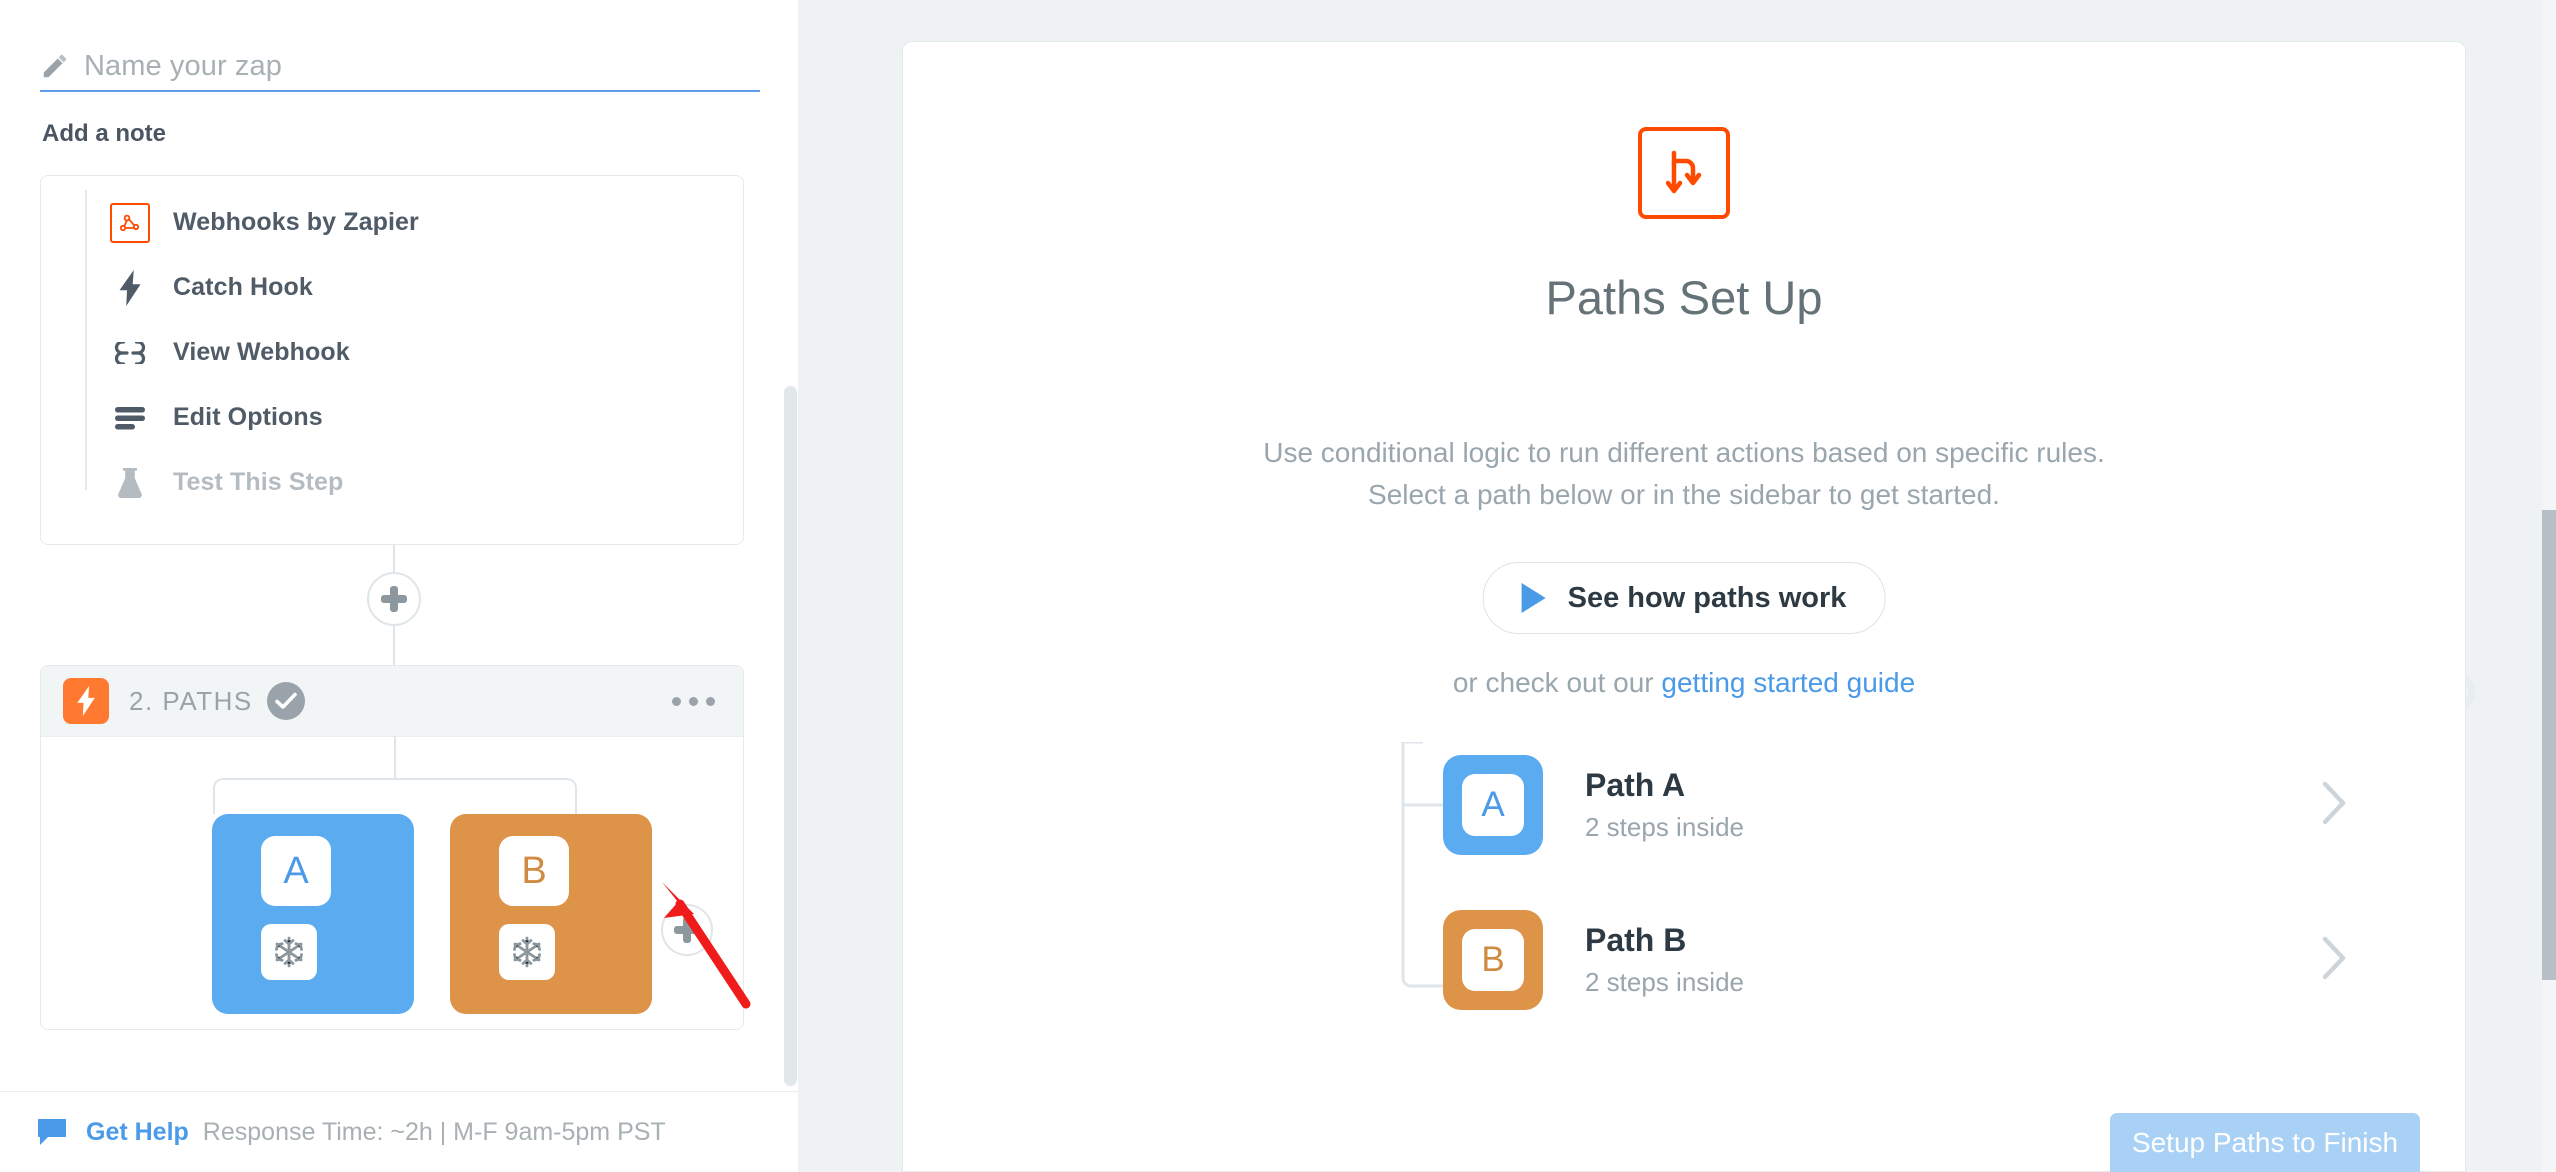  What do you see at coordinates (313, 914) in the screenshot?
I see `path-card-a: A` at bounding box center [313, 914].